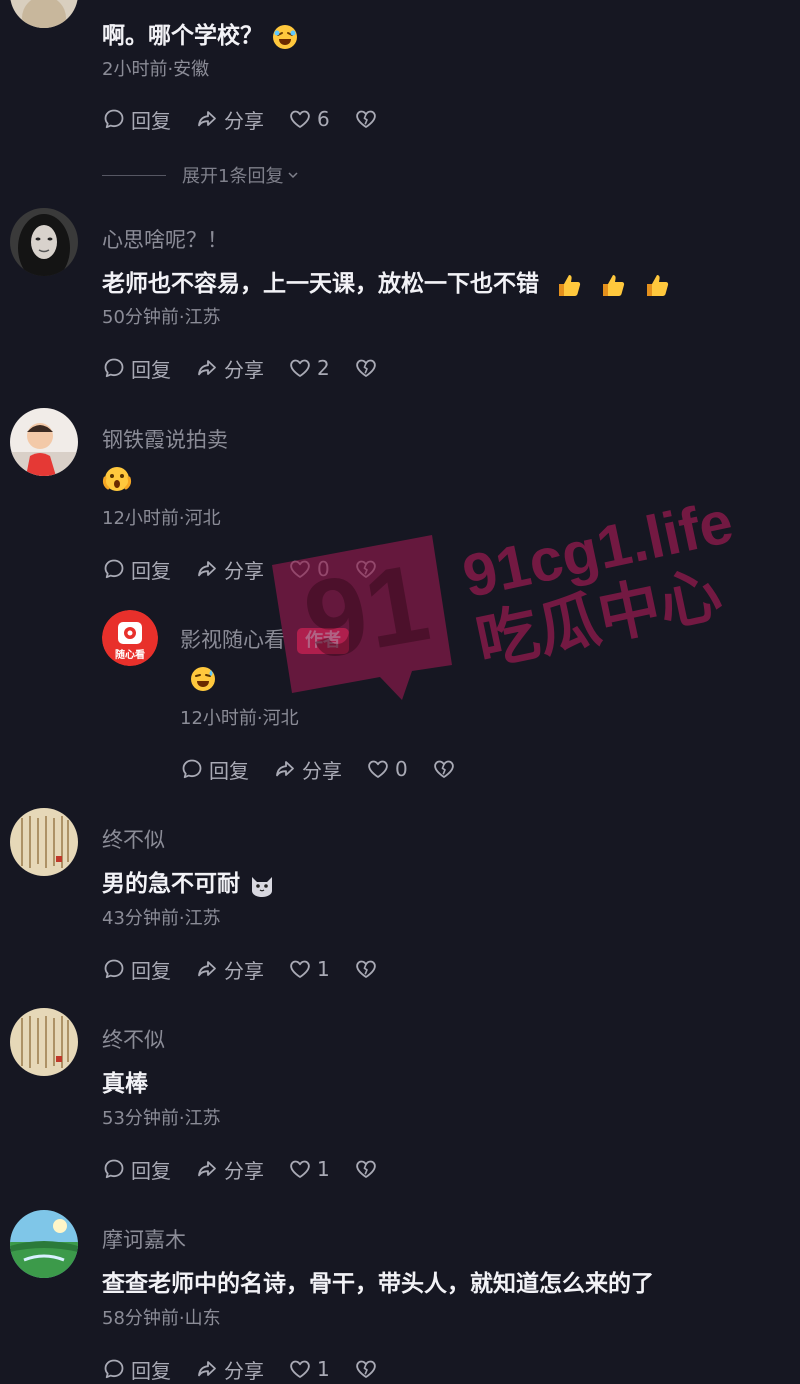 The width and height of the screenshot is (800, 1384). I want to click on comment-username: 心思啥呢？！, so click(165, 239).